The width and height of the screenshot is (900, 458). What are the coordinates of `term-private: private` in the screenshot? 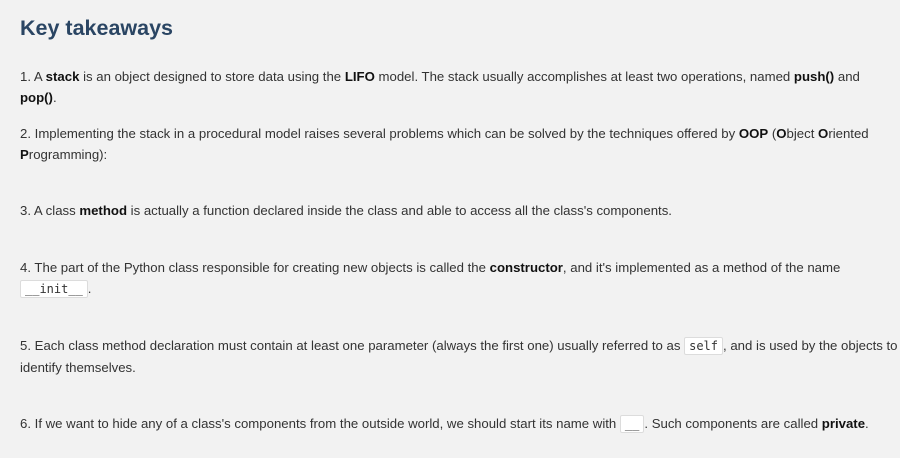 It's located at (843, 423).